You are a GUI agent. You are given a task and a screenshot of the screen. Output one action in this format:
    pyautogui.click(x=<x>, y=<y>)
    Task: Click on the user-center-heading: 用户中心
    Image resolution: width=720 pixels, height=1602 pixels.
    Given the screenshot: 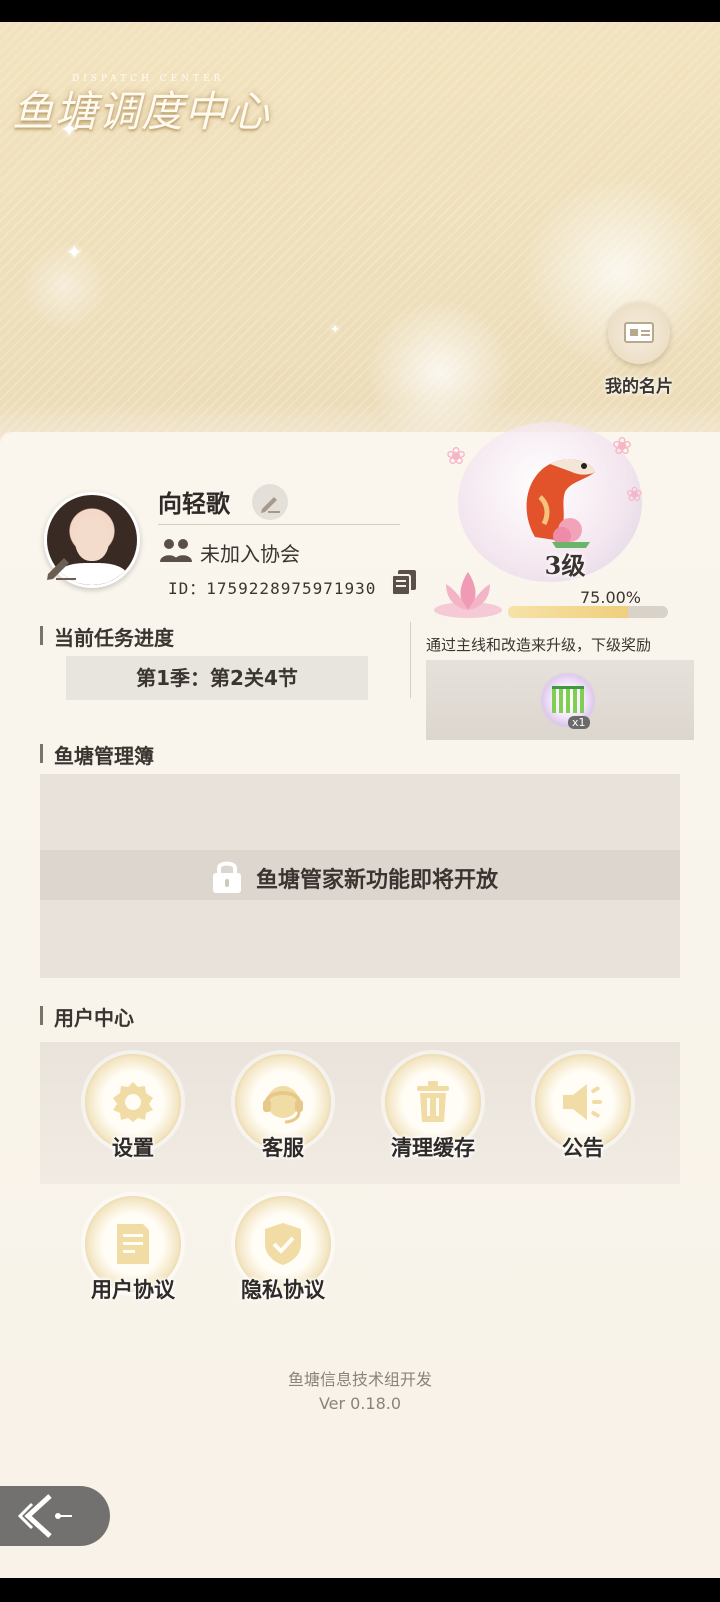 What is the action you would take?
    pyautogui.click(x=87, y=1016)
    